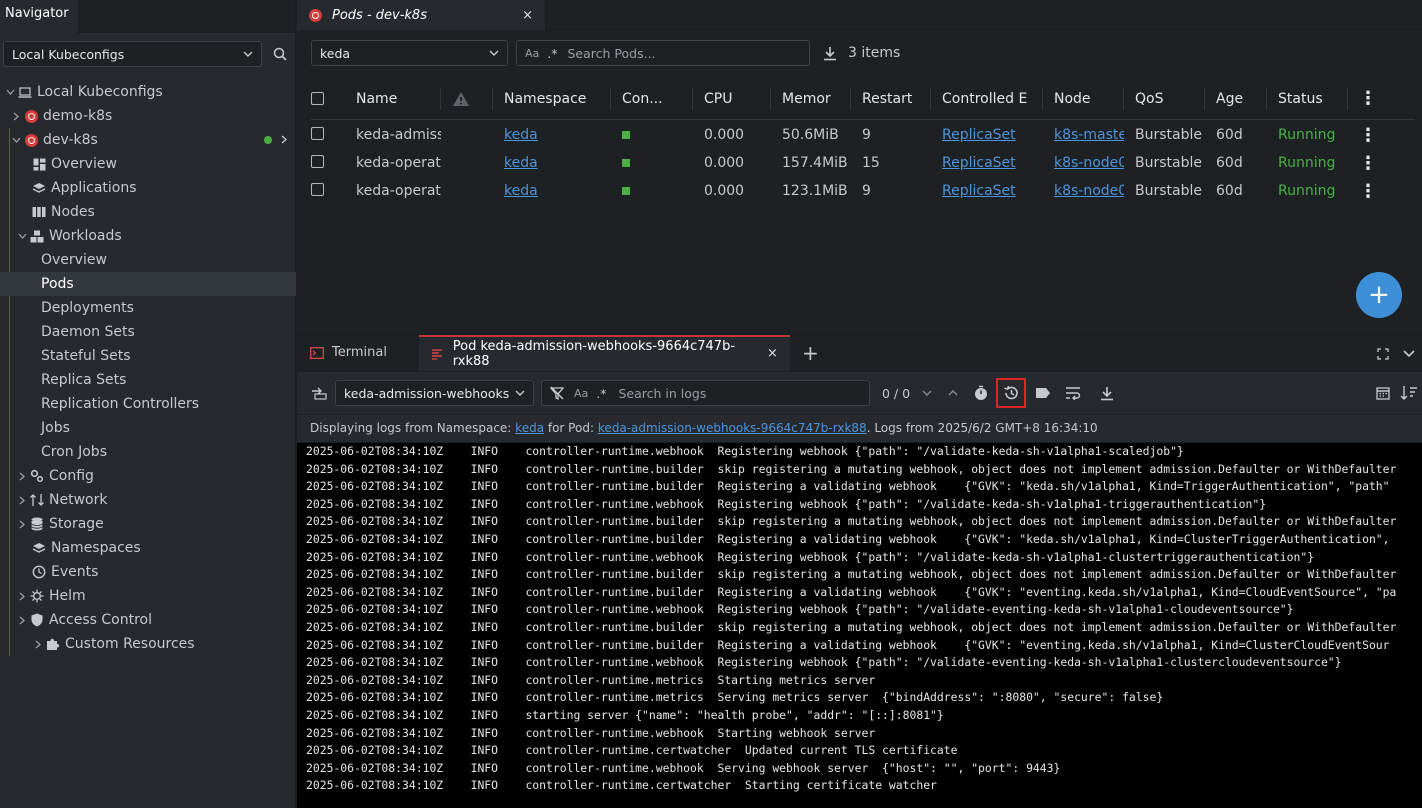  I want to click on sidebar-item-cron-jobs: Cron Jobs, so click(148, 452).